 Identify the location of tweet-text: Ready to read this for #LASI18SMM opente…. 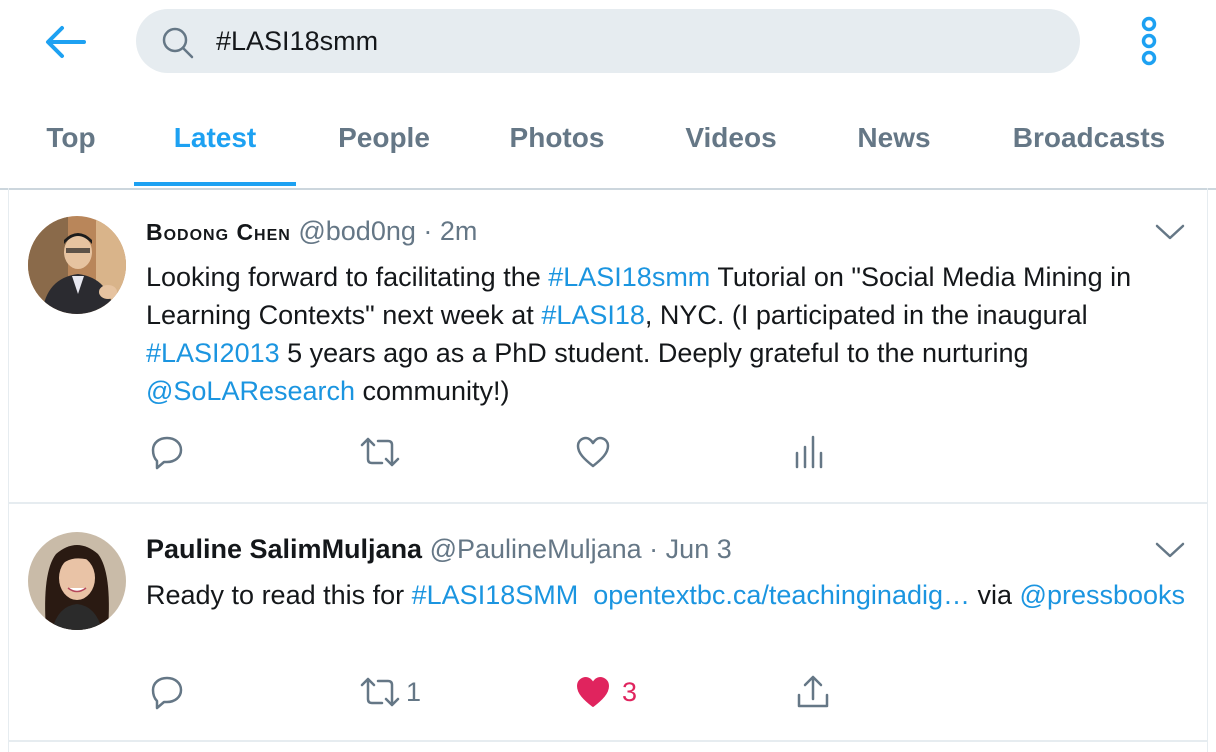
(666, 595).